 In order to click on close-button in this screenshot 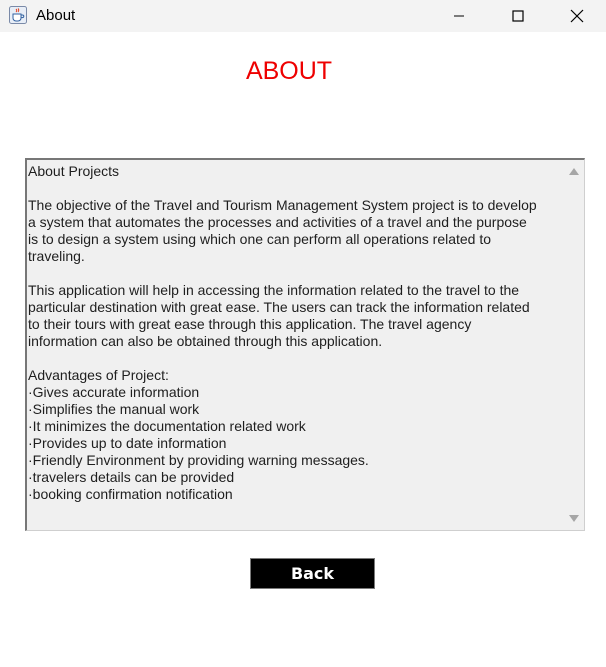, I will do `click(577, 16)`.